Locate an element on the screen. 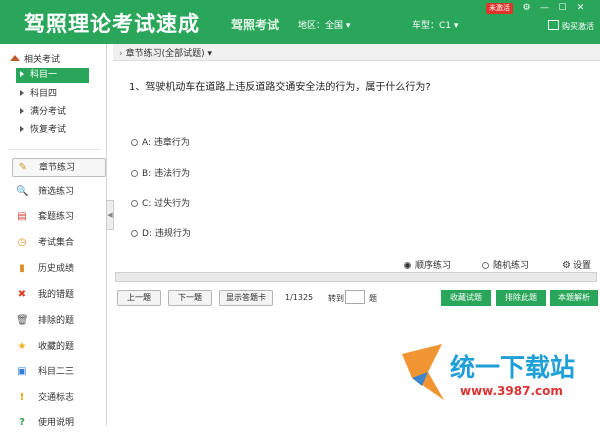  question-toolbar: 上一题 下一题 显示答题卡 1/1325 转到 题 收藏试题 排除此题 本题解析 is located at coordinates (356, 298).